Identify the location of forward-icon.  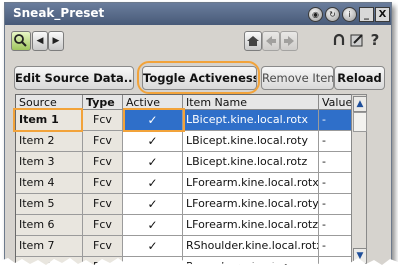
(289, 41).